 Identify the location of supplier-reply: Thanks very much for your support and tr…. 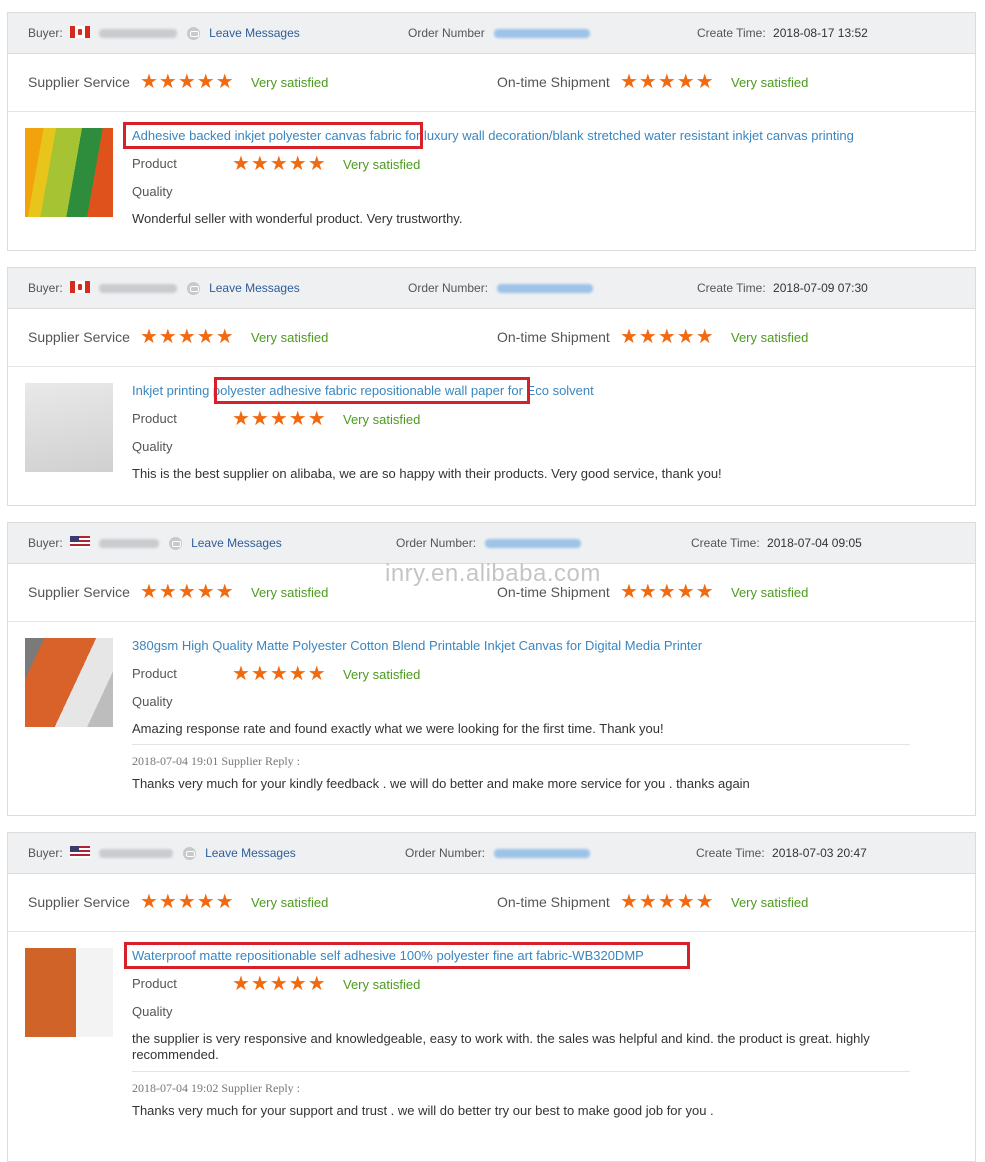
(423, 1110).